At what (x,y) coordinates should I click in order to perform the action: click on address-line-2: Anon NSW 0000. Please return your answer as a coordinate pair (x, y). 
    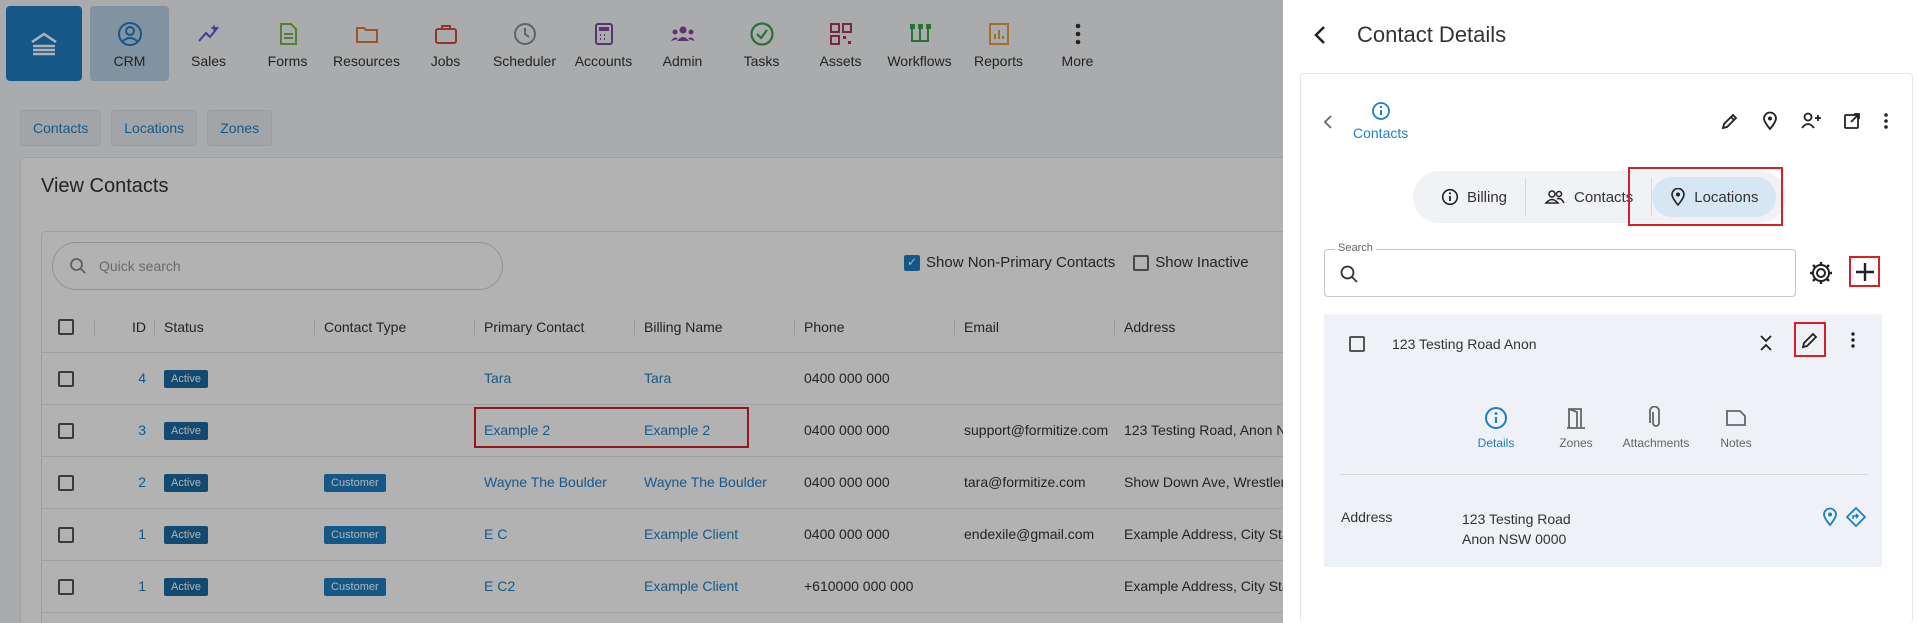
    Looking at the image, I should click on (1514, 539).